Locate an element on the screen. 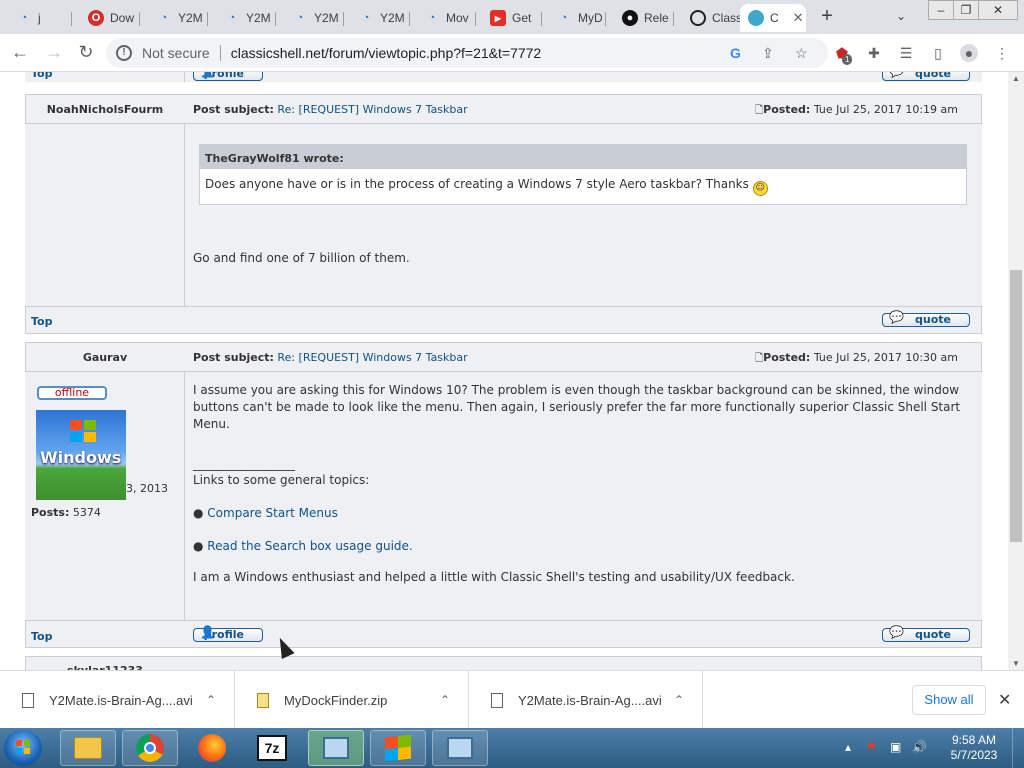 Image resolution: width=1024 pixels, height=768 pixels. show-all-button: Show all is located at coordinates (949, 700).